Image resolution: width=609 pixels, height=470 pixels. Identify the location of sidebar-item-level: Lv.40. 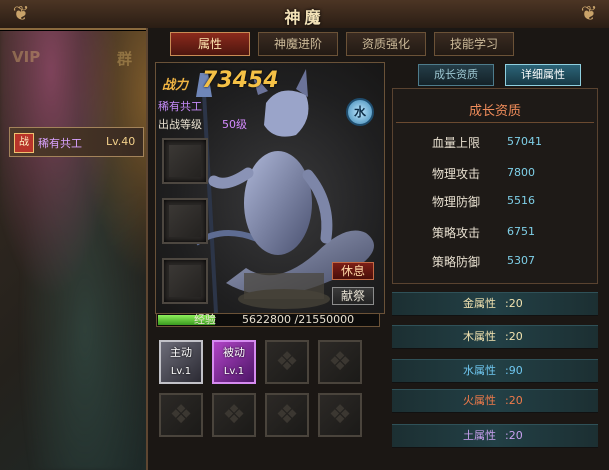
(121, 141).